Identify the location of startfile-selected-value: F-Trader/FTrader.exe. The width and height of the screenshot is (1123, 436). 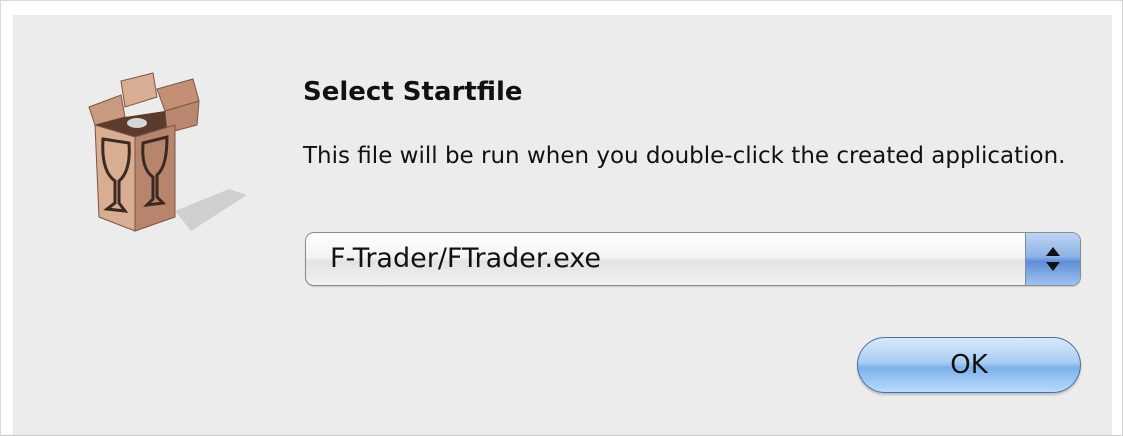
(465, 258).